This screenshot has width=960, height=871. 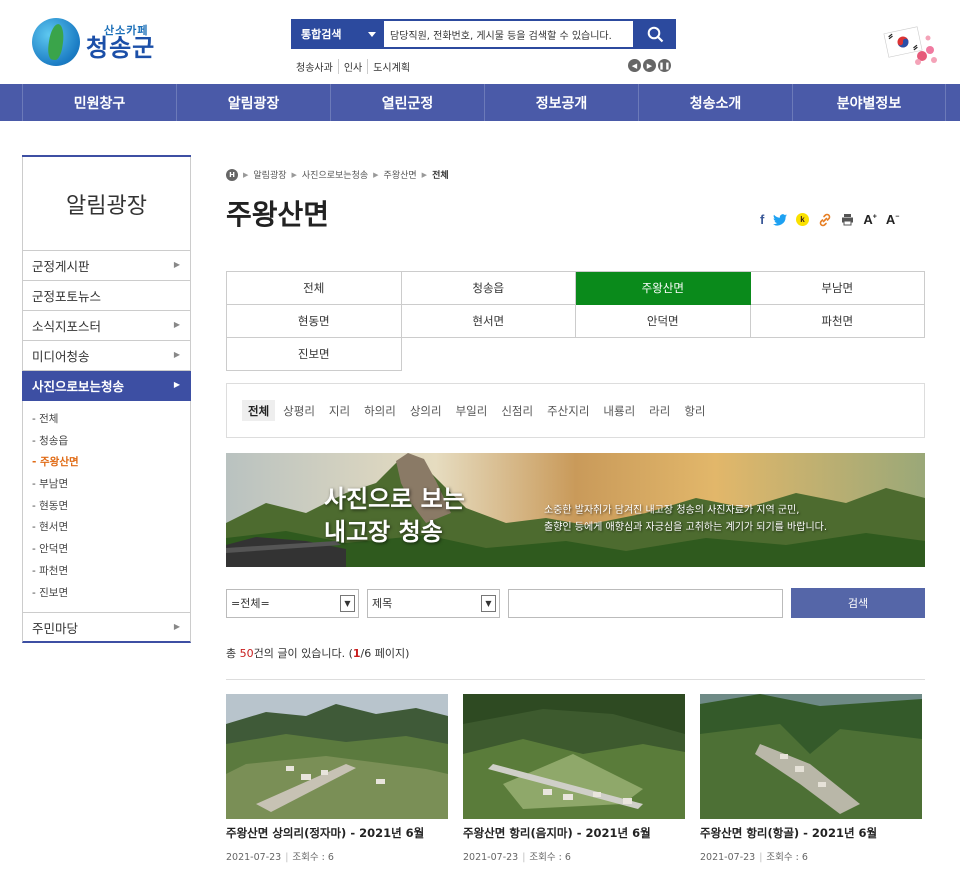 What do you see at coordinates (111, 572) in the screenshot?
I see `sidebar-subitem: - 파천면` at bounding box center [111, 572].